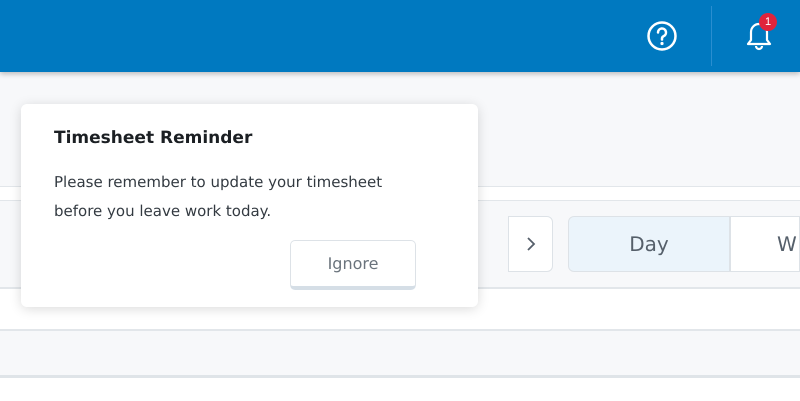 The image size is (800, 401). What do you see at coordinates (768, 22) in the screenshot?
I see `notification-badge: 1` at bounding box center [768, 22].